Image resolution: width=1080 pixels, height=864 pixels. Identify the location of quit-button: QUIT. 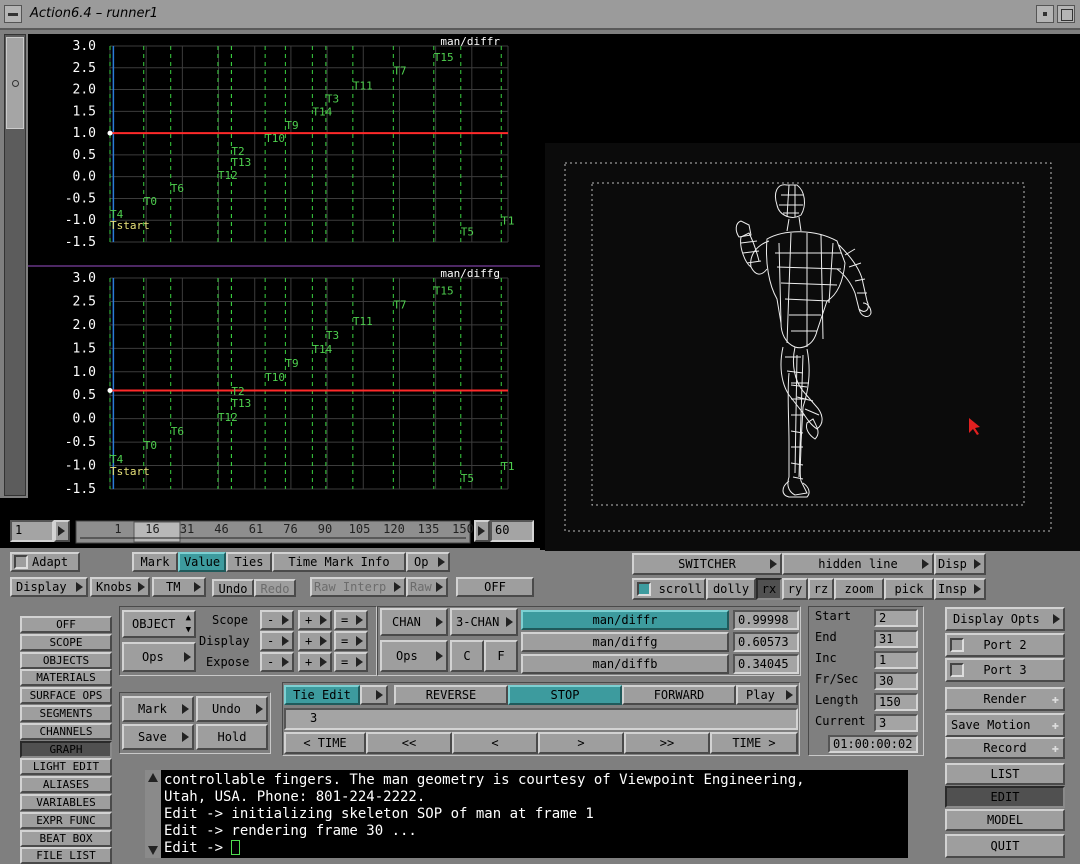
(1005, 846).